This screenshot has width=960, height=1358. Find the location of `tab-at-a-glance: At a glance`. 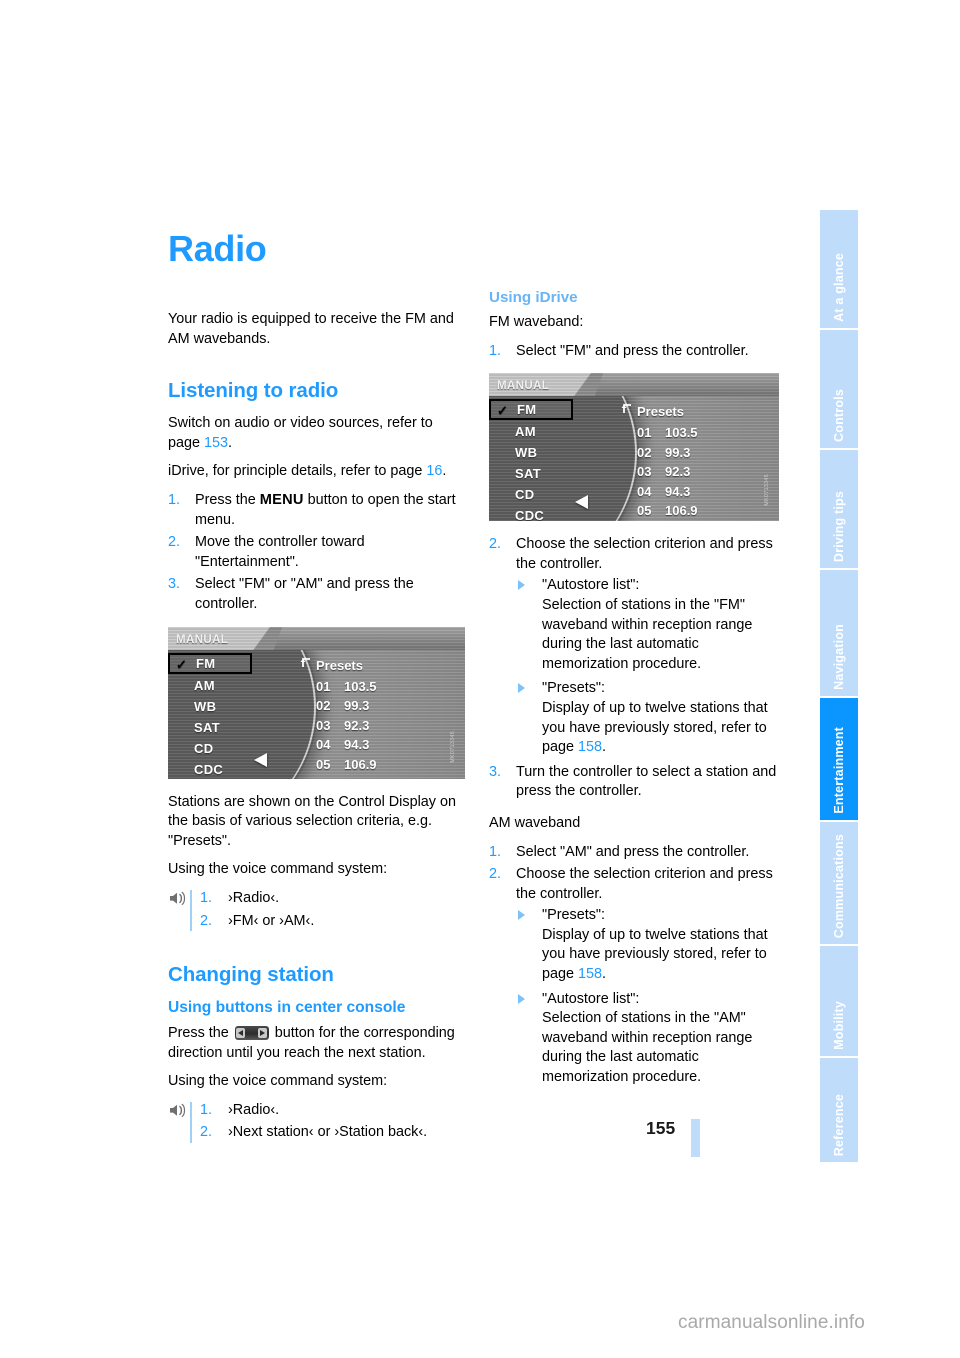

tab-at-a-glance: At a glance is located at coordinates (839, 270).